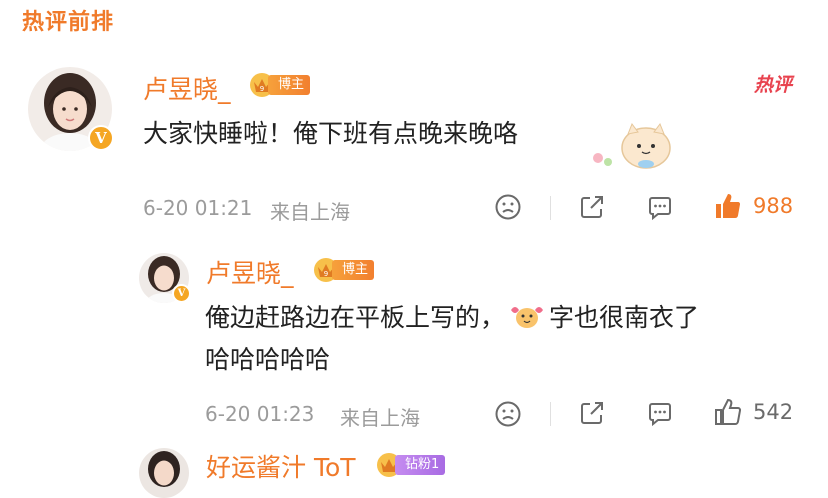 This screenshot has width=828, height=498. What do you see at coordinates (773, 412) in the screenshot?
I see `like-count: 542` at bounding box center [773, 412].